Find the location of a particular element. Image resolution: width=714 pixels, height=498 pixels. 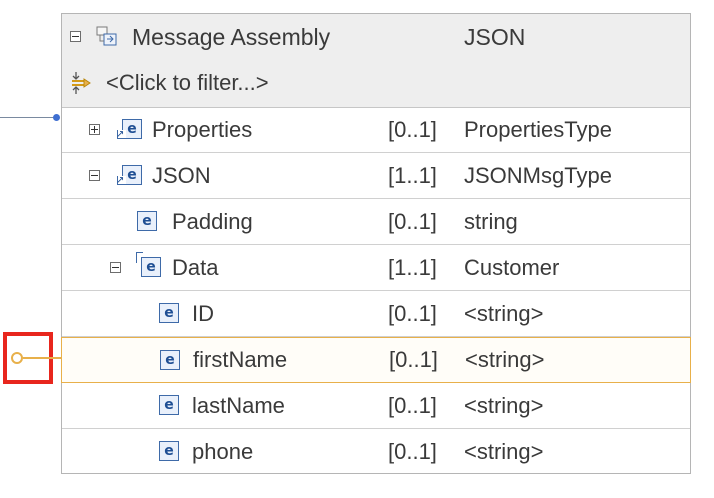

header-title-row: Message Assembly JSON is located at coordinates (376, 37).